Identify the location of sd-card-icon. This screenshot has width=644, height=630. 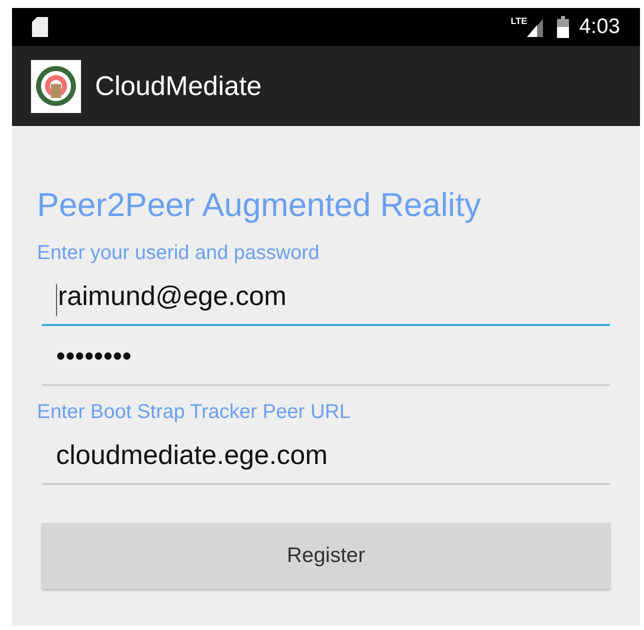
(40, 27).